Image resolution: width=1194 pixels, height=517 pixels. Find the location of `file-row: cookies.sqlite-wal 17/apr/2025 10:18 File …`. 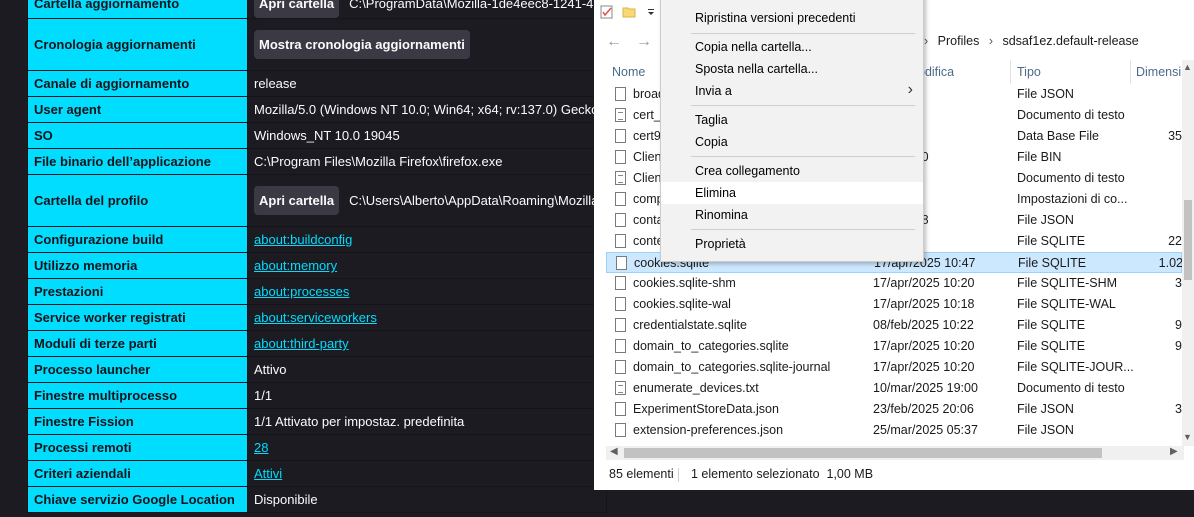

file-row: cookies.sqlite-wal 17/apr/2025 10:18 File … is located at coordinates (894, 304).